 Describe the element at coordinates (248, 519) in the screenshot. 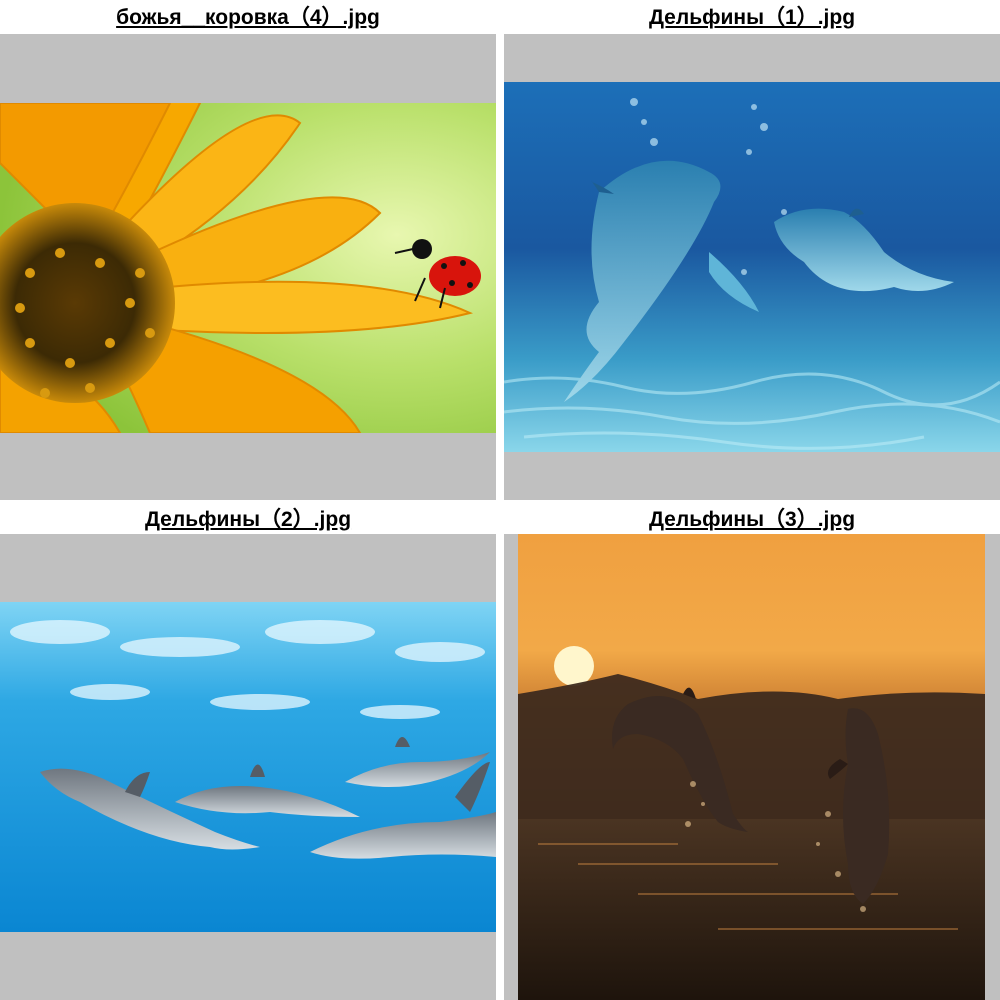

I see `thumbnail-caption: Дельфины（2）.jpg` at that location.